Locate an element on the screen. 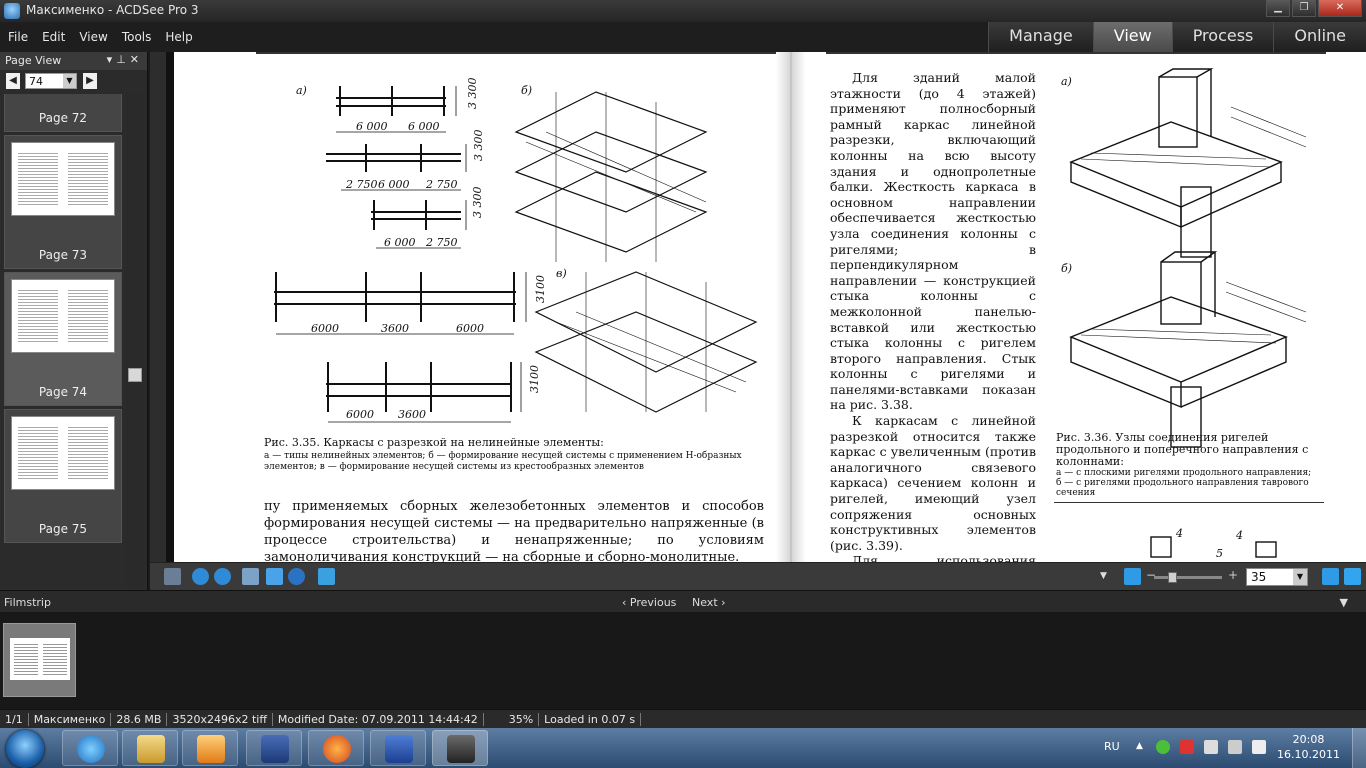  tray-expand-icon: ▲ is located at coordinates (1139, 746).